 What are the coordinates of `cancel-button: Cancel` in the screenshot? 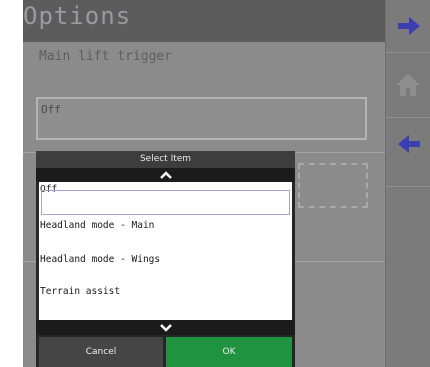 It's located at (101, 352).